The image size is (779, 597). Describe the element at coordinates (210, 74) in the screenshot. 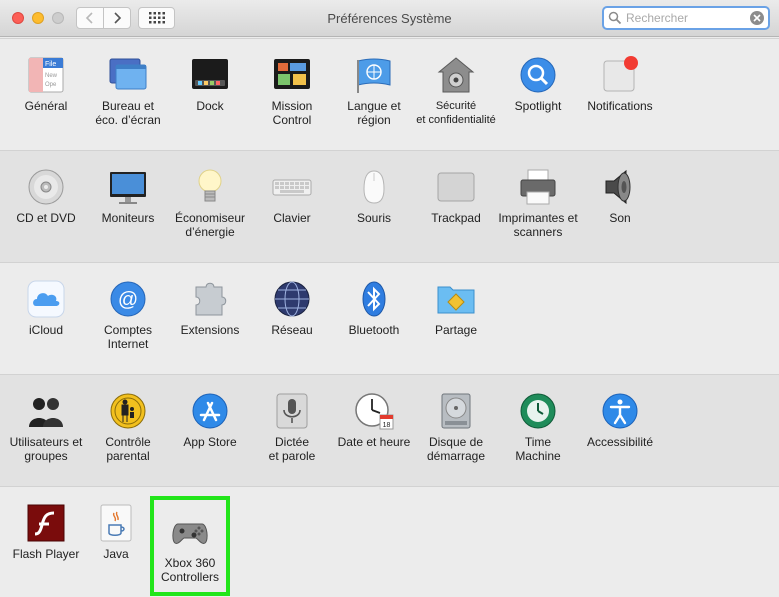

I see `dock-icon` at that location.